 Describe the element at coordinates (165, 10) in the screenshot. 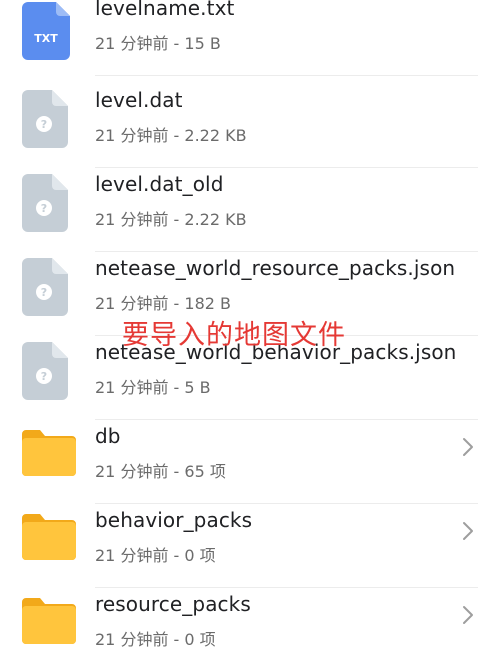

I see `file-name: levelname.txt` at that location.